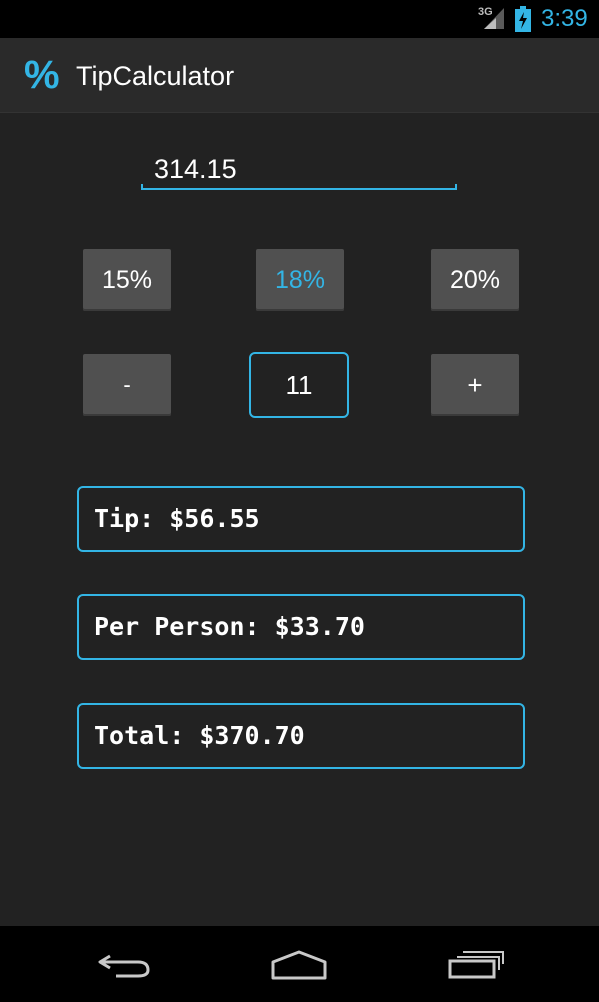 The width and height of the screenshot is (599, 1002). Describe the element at coordinates (301, 519) in the screenshot. I see `tip-amount-display: Tip: $56.55` at that location.